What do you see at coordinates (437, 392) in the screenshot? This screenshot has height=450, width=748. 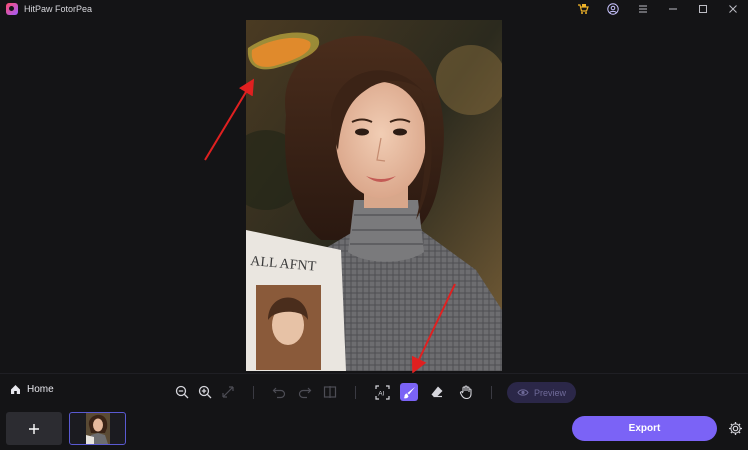 I see `eraser-icon` at bounding box center [437, 392].